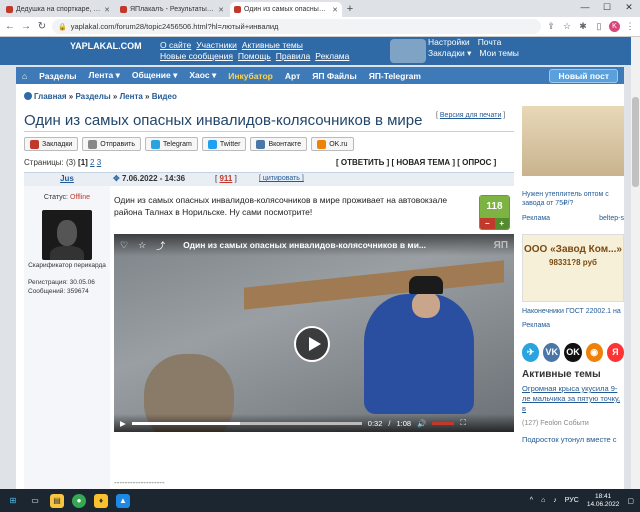 The image size is (640, 512). I want to click on clock: 18:41 14.06.2022, so click(603, 501).